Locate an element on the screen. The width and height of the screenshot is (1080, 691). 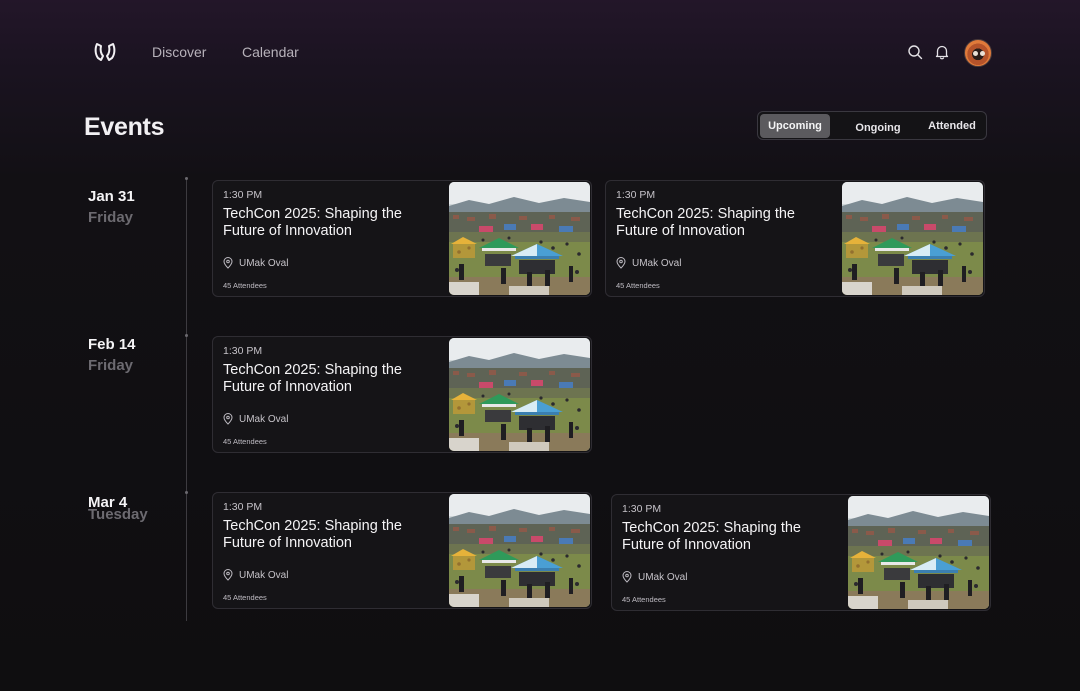
group-date: Feb 14 is located at coordinates (112, 344).